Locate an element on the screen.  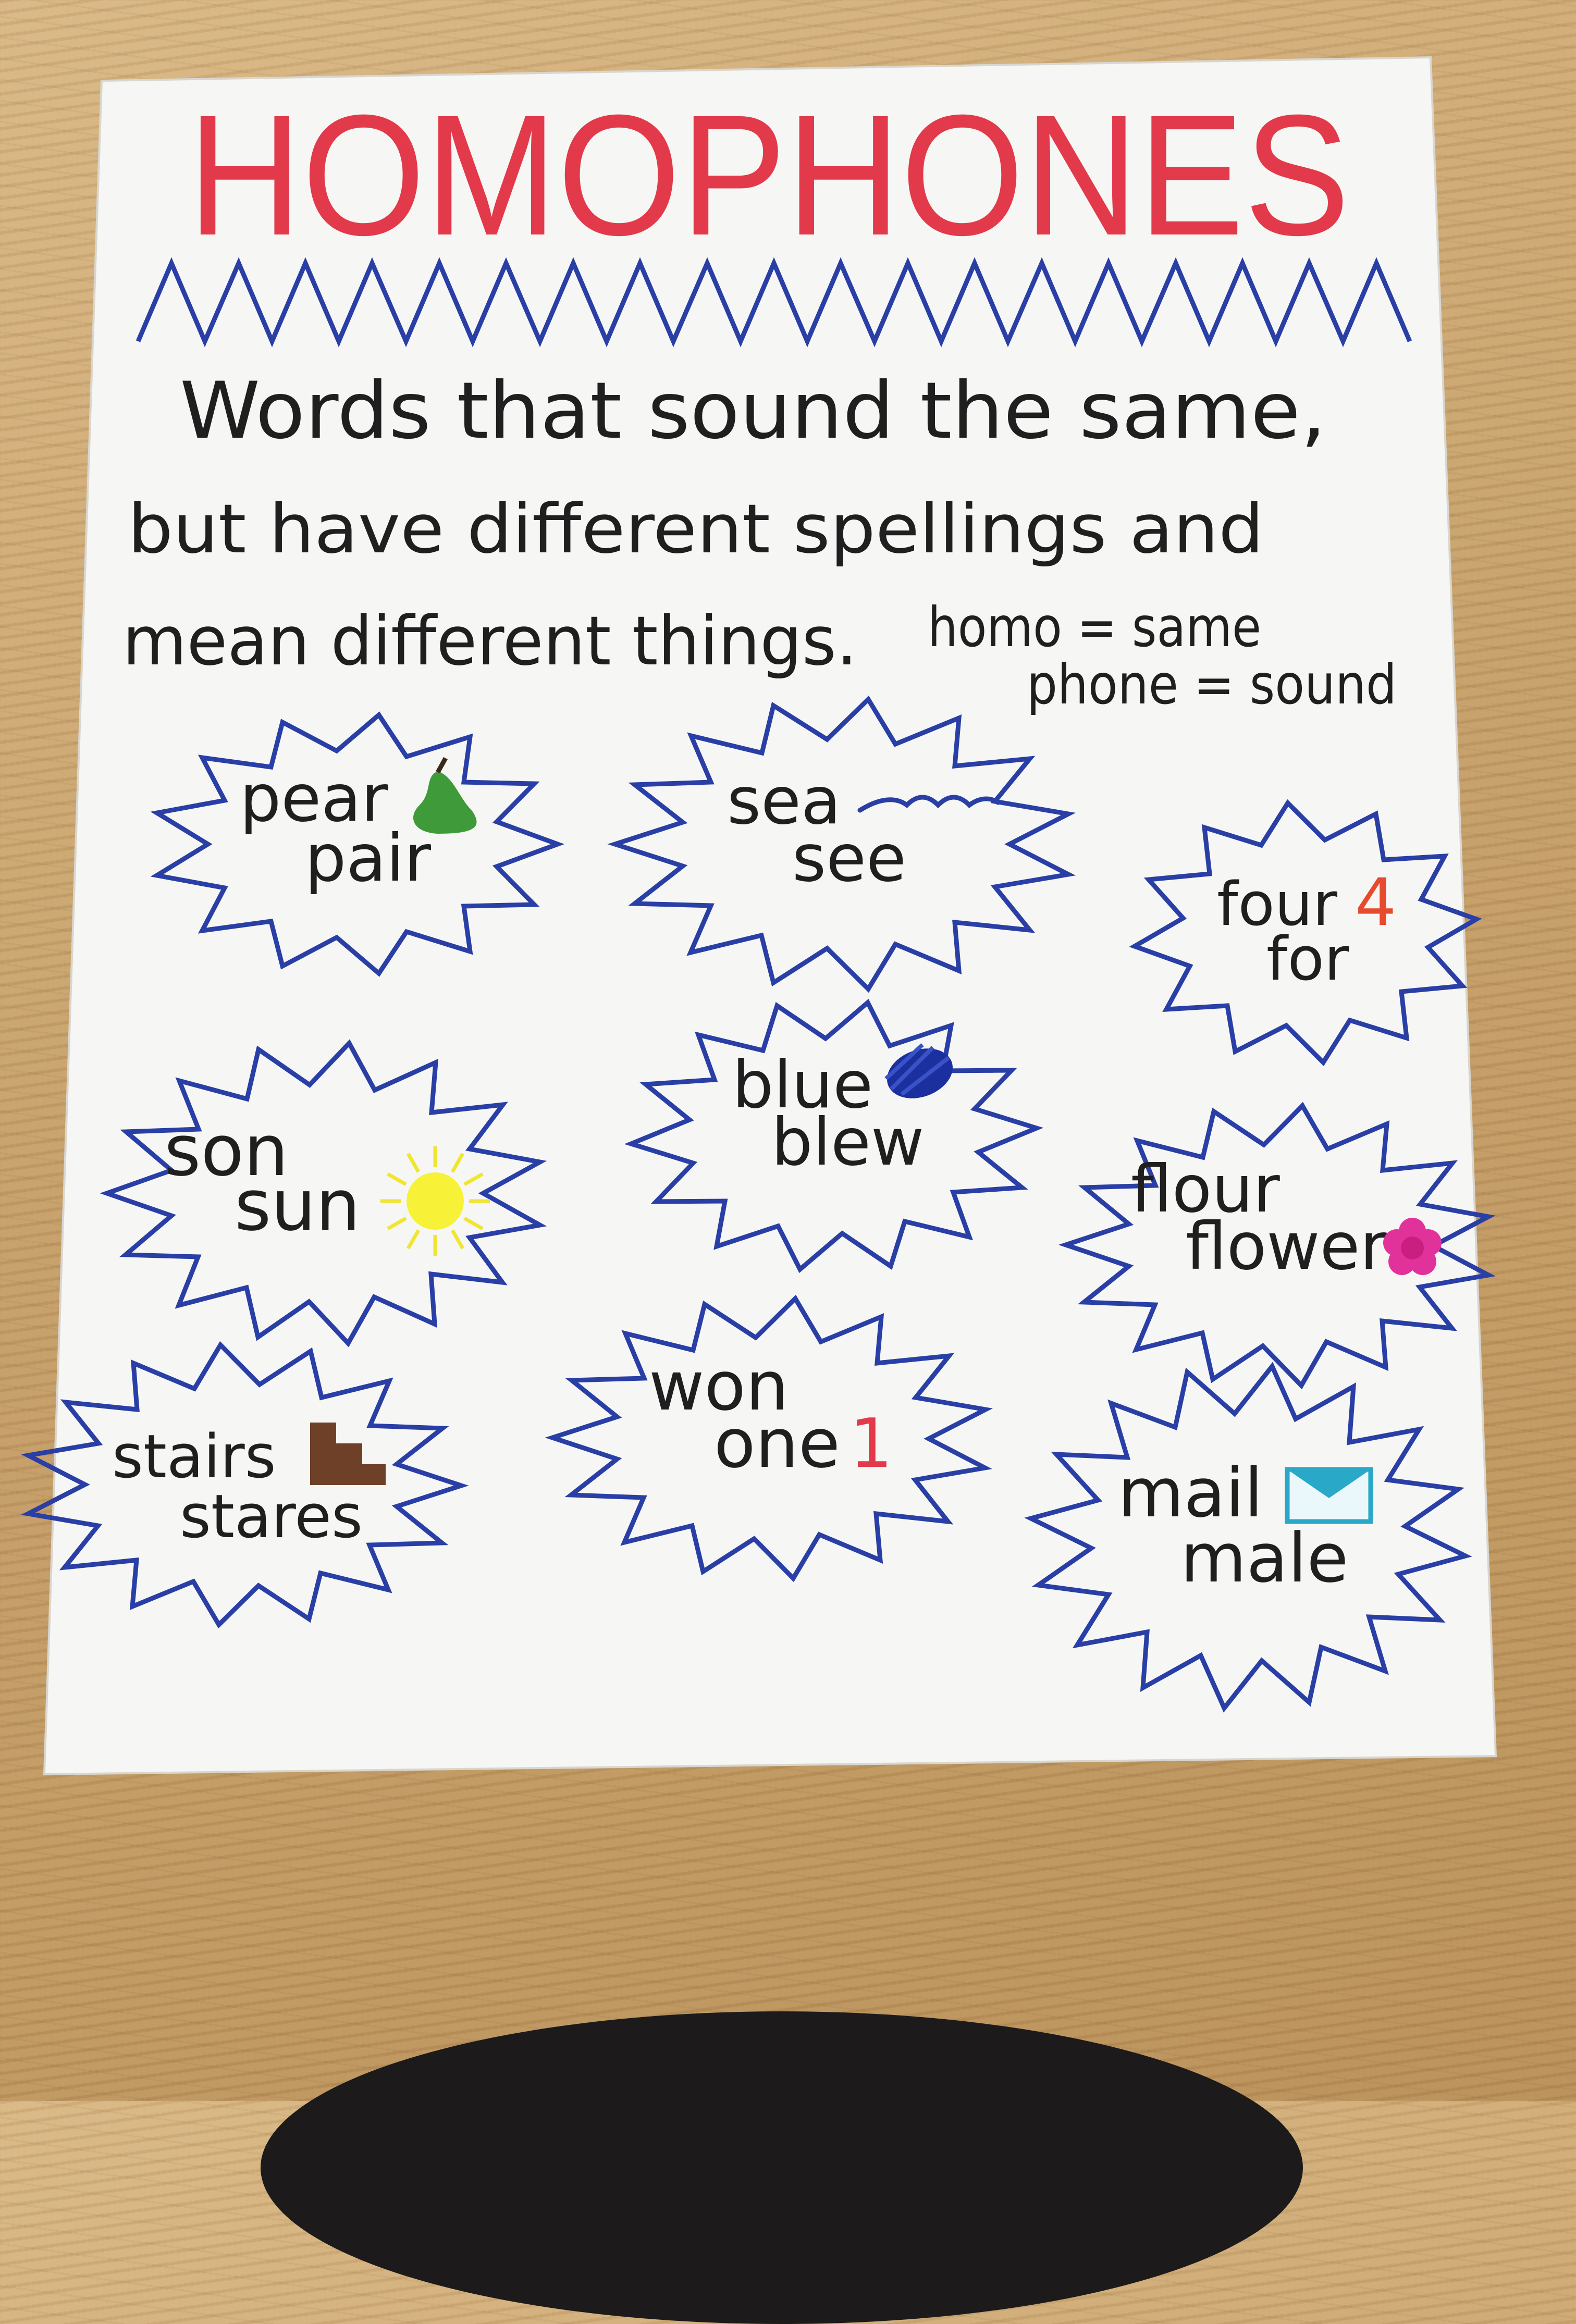
burst-word-1: stairs is located at coordinates (194, 1457).